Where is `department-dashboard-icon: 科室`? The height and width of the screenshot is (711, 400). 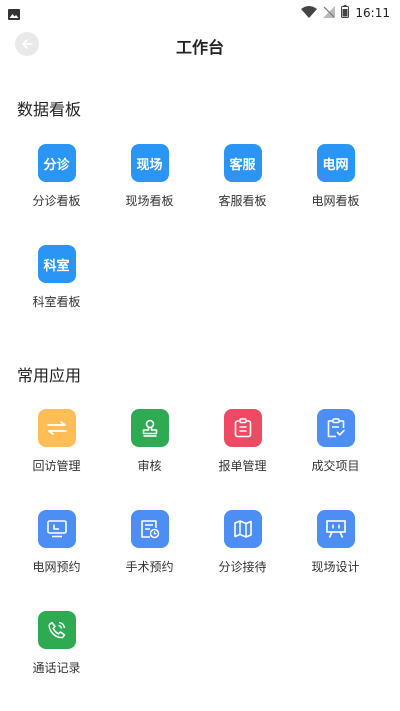
department-dashboard-icon: 科室 is located at coordinates (56, 264).